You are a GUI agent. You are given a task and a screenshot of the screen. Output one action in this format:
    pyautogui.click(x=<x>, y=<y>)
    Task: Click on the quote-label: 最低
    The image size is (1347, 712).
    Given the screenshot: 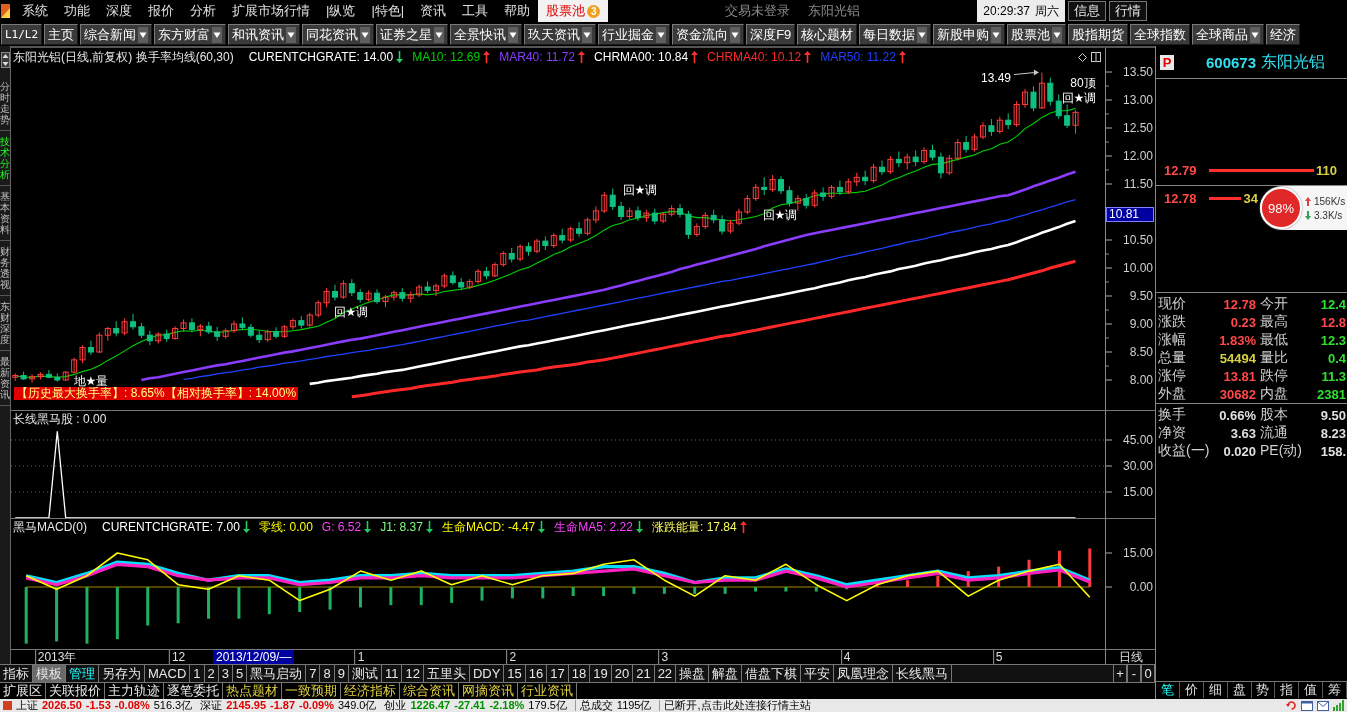 What is the action you would take?
    pyautogui.click(x=1274, y=340)
    